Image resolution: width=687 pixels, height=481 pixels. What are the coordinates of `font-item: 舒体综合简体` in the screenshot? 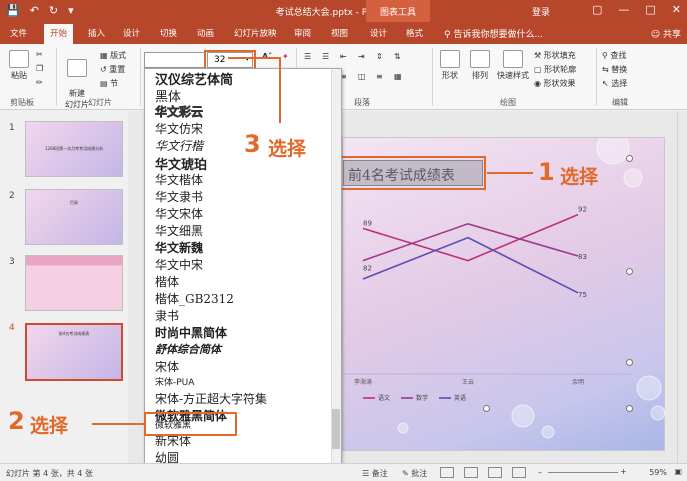 It's located at (188, 349).